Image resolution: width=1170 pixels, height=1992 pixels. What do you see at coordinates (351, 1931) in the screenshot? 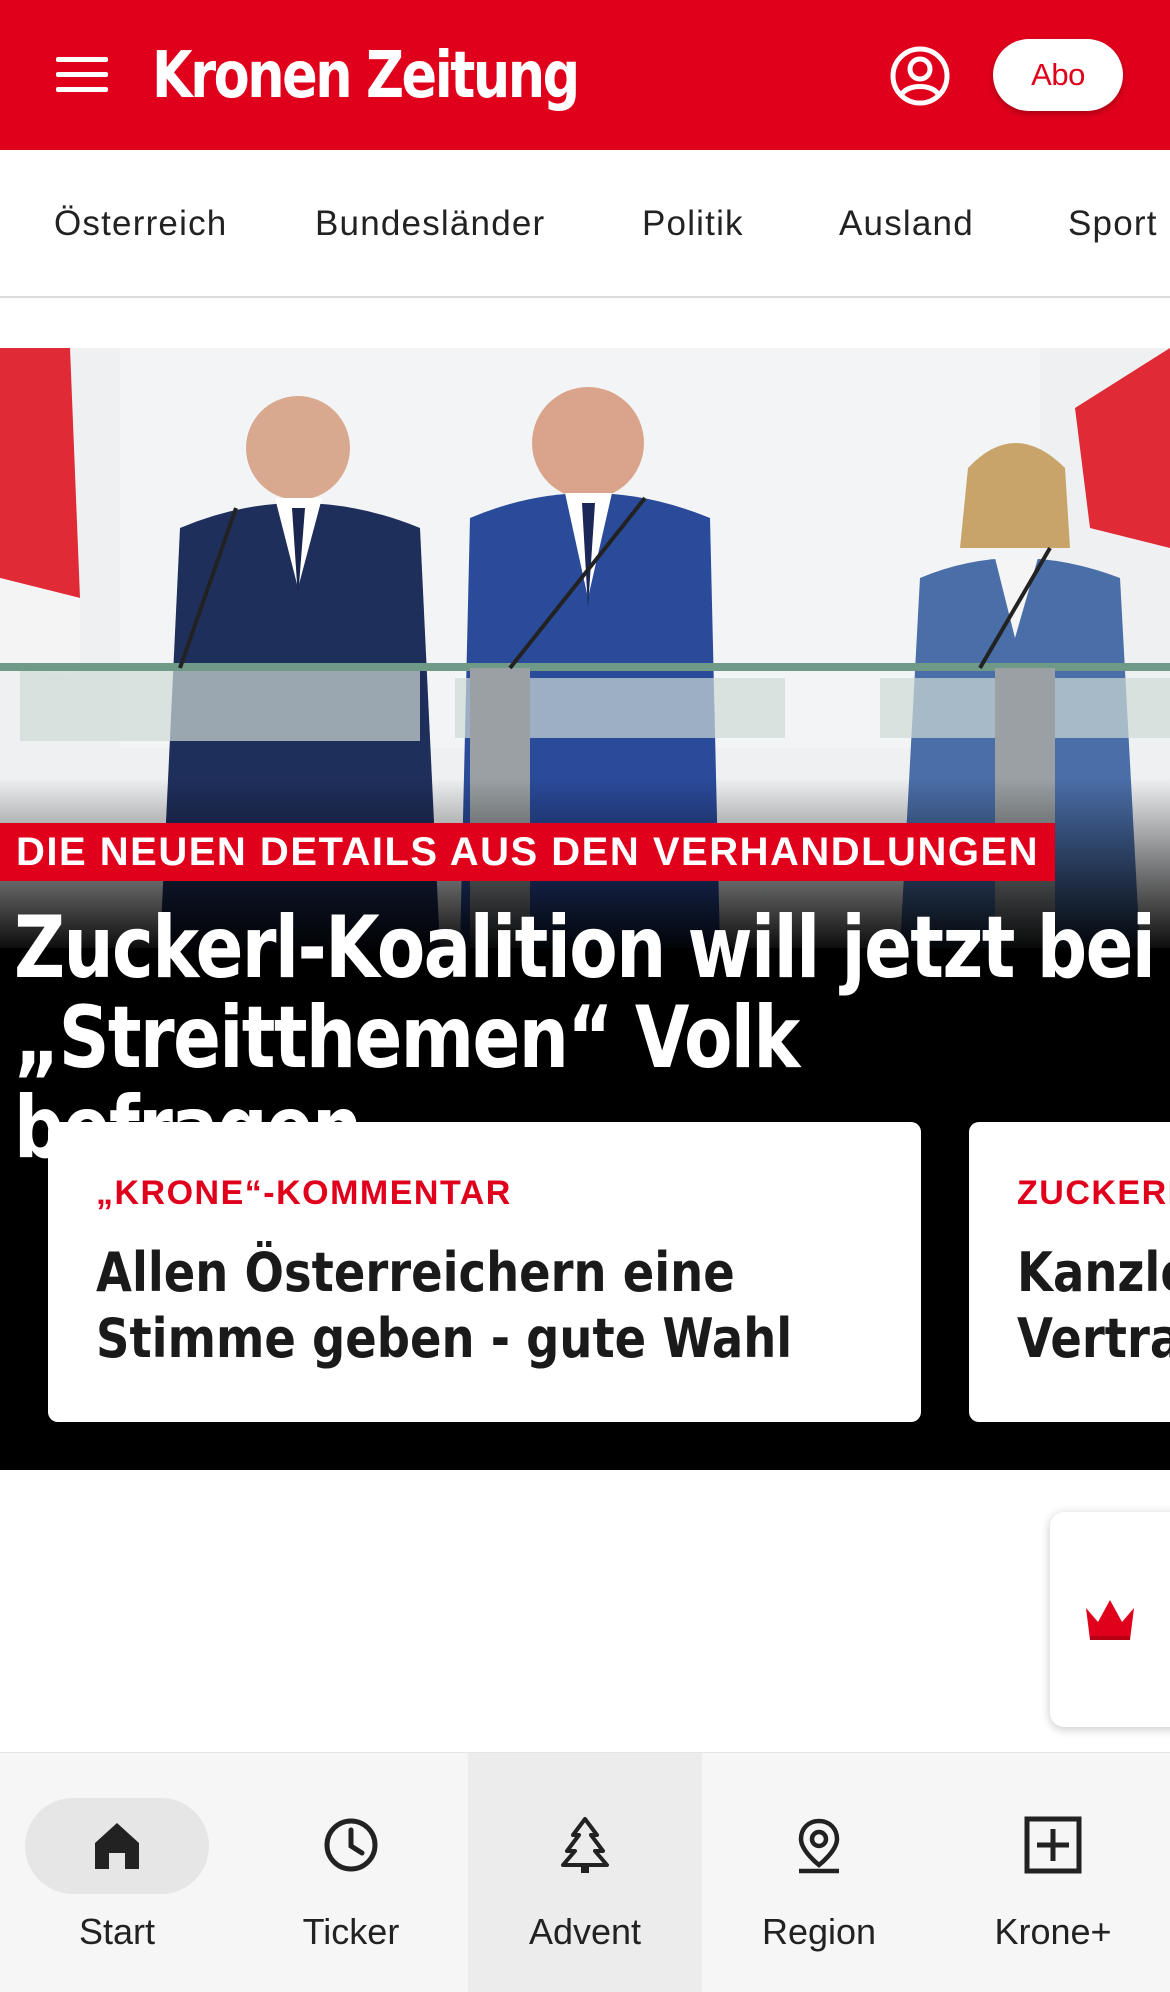
I see `nav-label: Ticker` at bounding box center [351, 1931].